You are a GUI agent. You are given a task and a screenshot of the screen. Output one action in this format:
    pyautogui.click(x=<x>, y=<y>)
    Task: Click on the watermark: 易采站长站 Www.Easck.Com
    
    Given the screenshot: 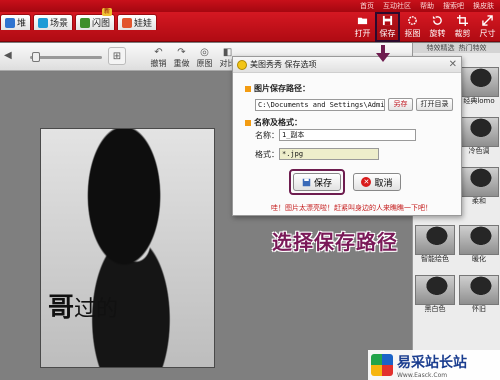 What is the action you would take?
    pyautogui.click(x=434, y=365)
    